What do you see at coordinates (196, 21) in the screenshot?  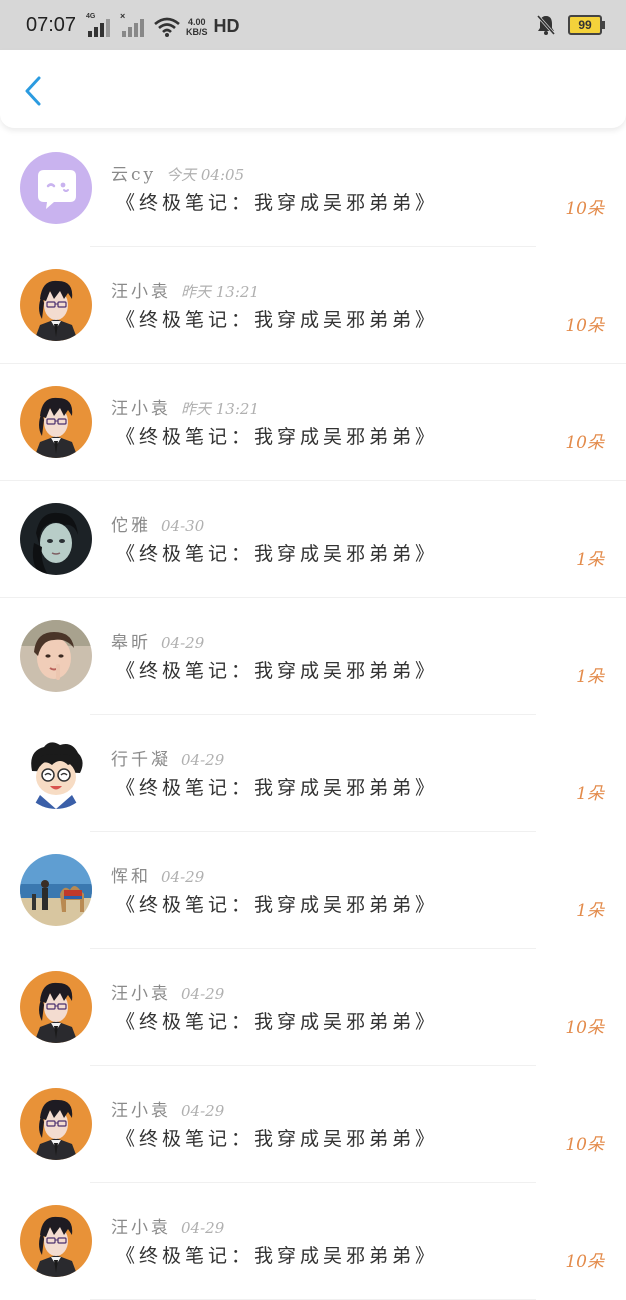 I see `speed-value: 4.00` at bounding box center [196, 21].